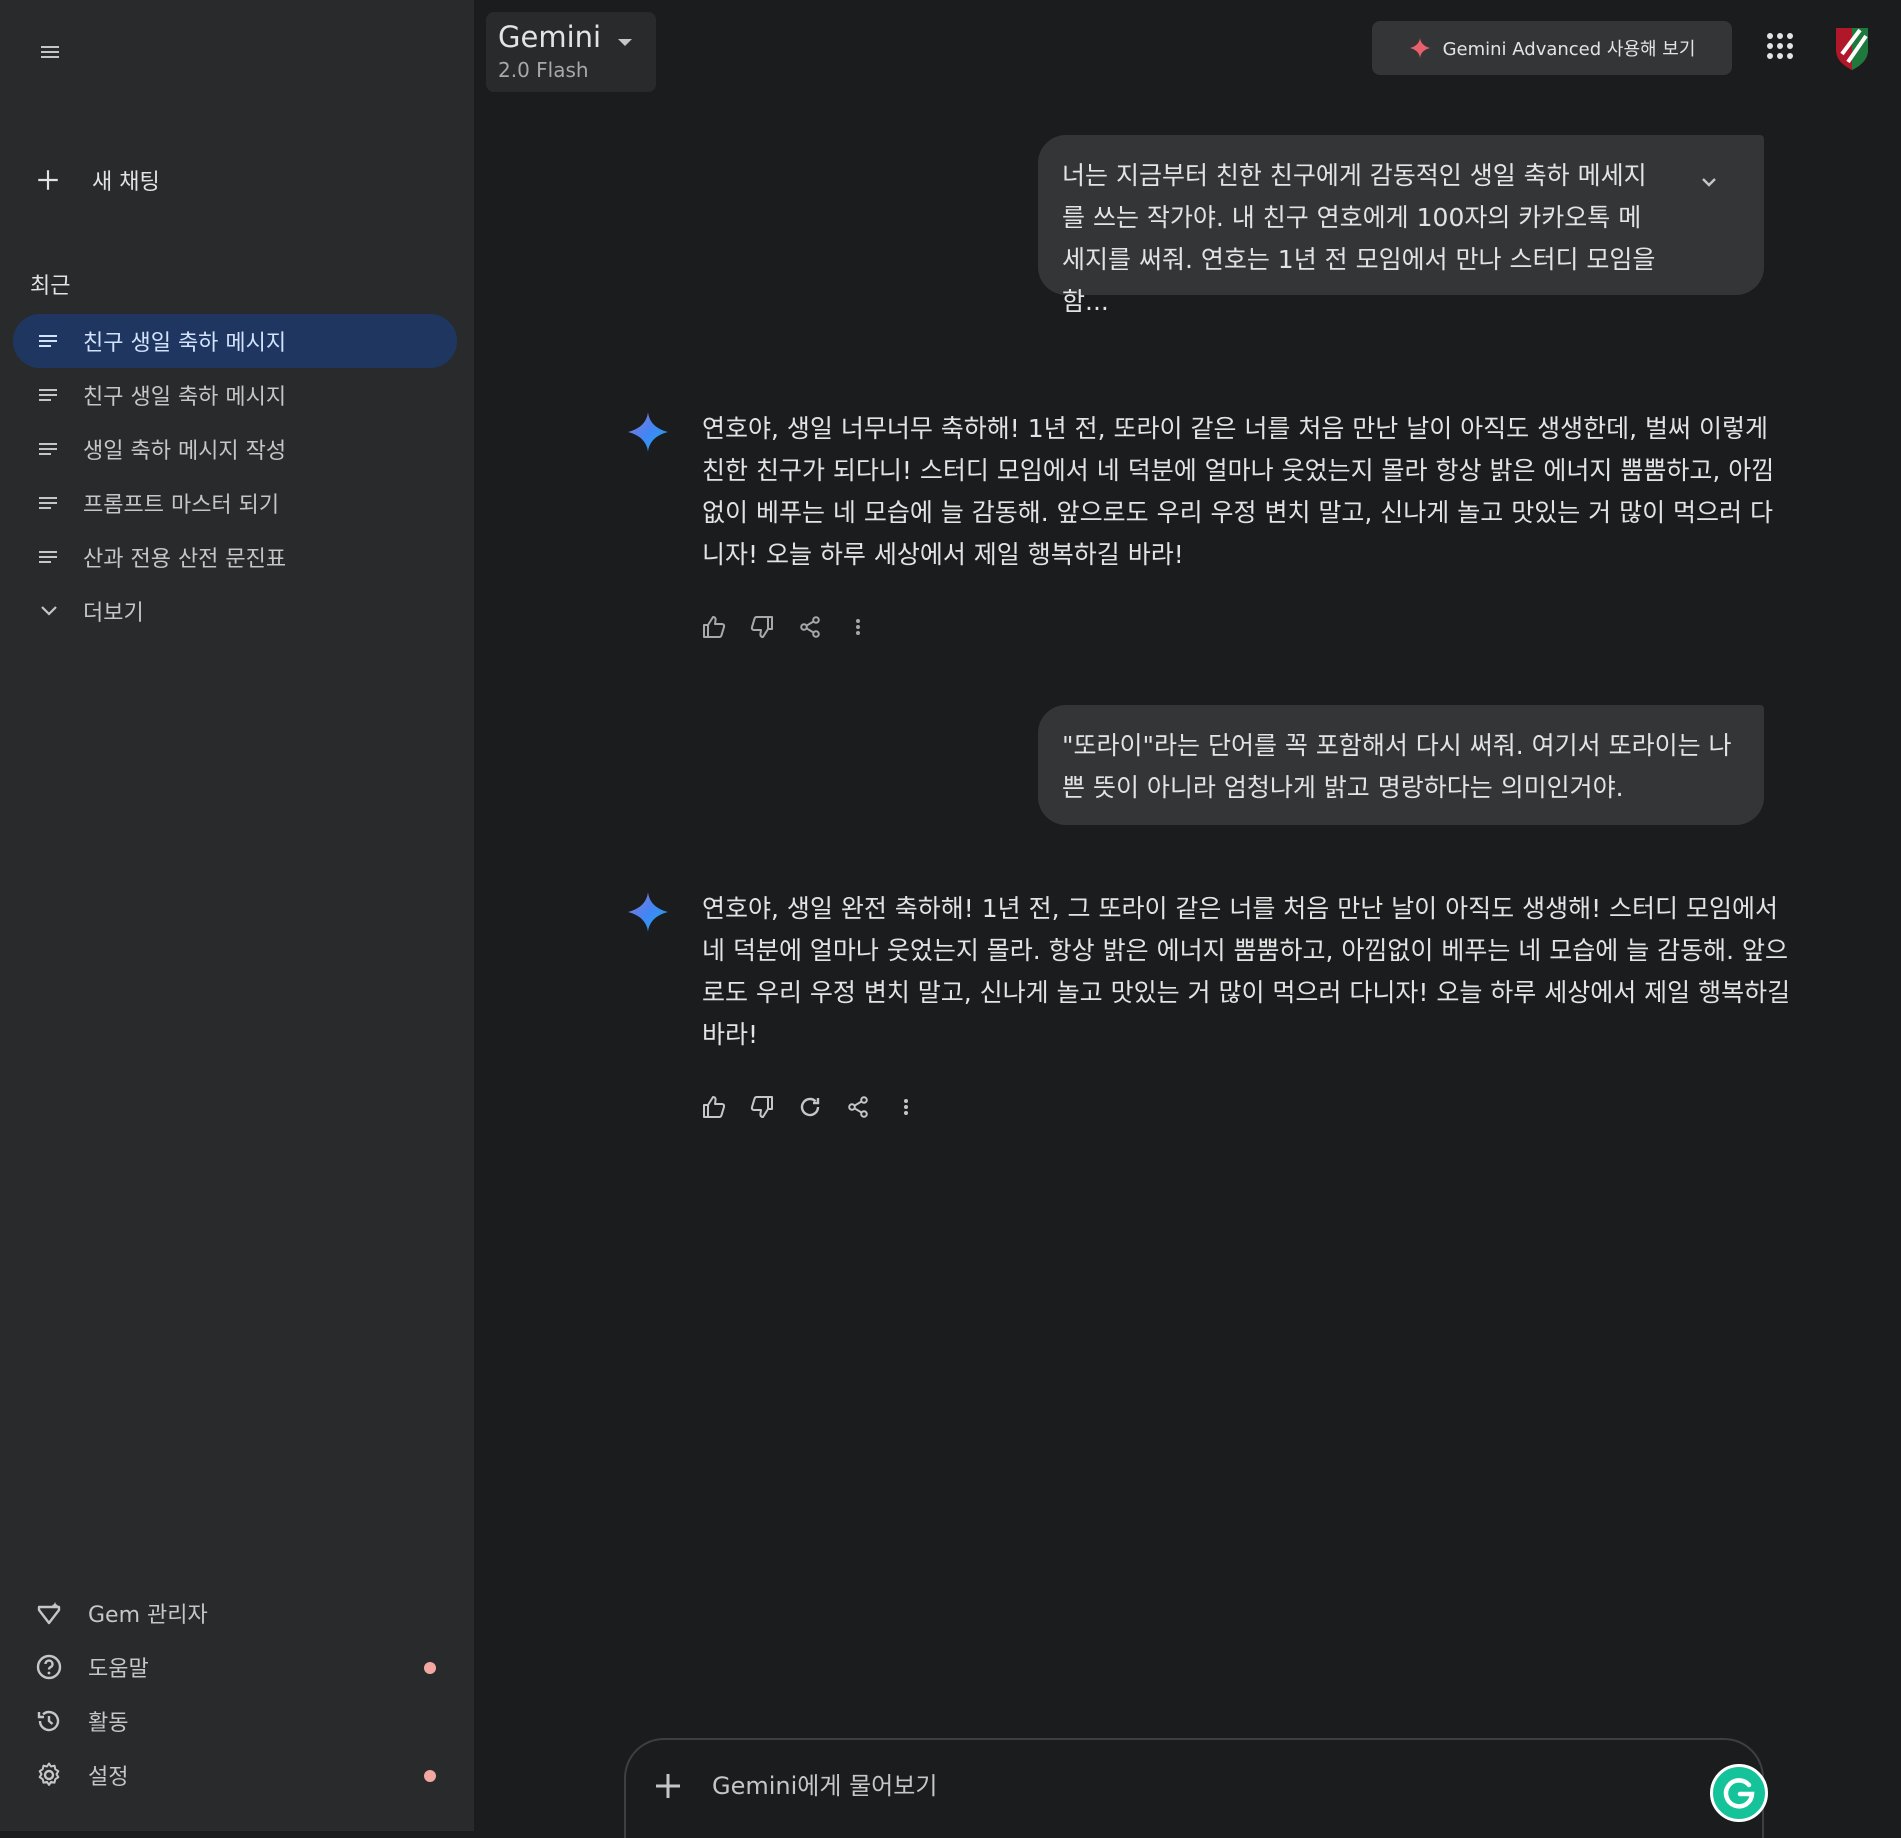  I want to click on help-label: 도움말, so click(118, 1669).